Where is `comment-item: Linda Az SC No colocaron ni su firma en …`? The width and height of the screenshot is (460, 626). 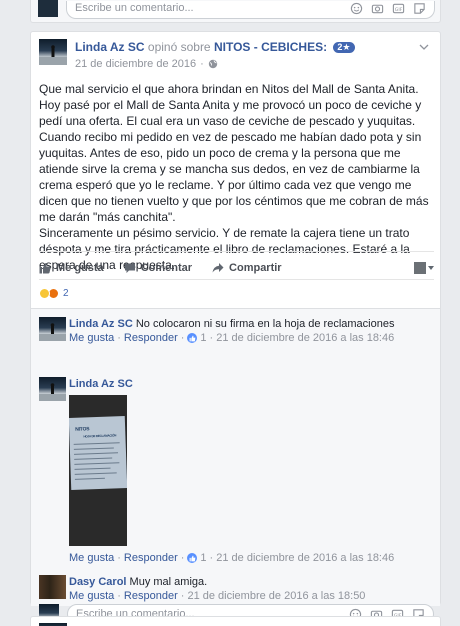 comment-item: Linda Az SC No colocaron ni su firma en … is located at coordinates (234, 332).